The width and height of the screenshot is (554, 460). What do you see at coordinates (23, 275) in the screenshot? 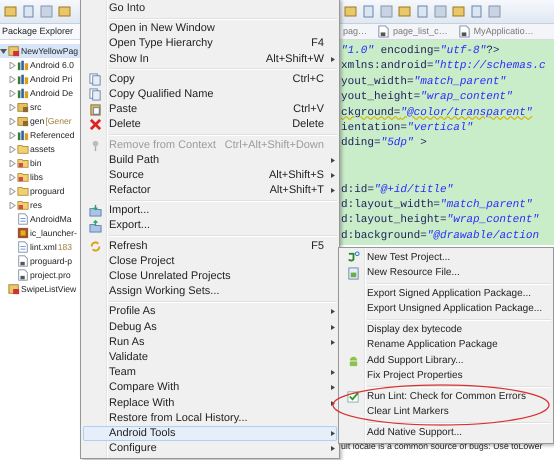
I see `file-icon` at bounding box center [23, 275].